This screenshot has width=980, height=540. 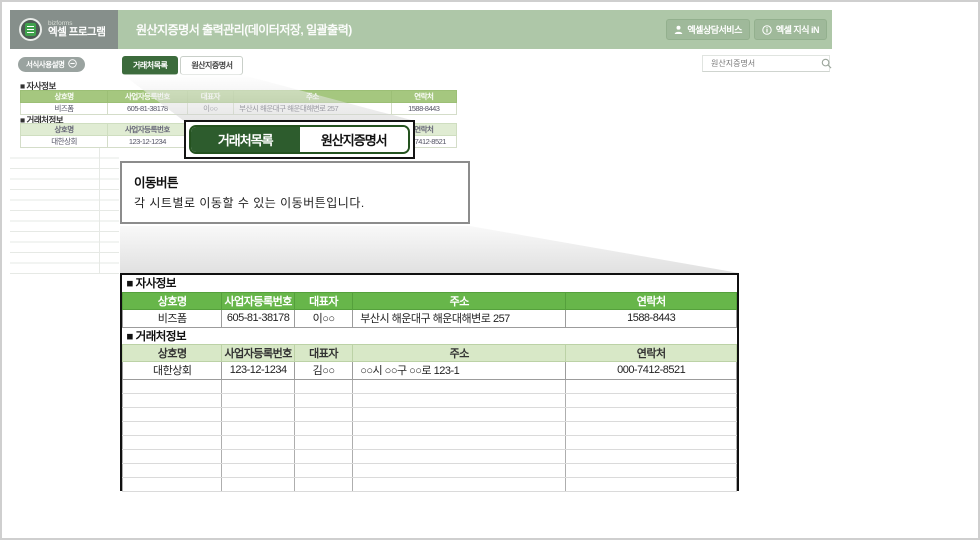 I want to click on excel-logo-icon, so click(x=30, y=29).